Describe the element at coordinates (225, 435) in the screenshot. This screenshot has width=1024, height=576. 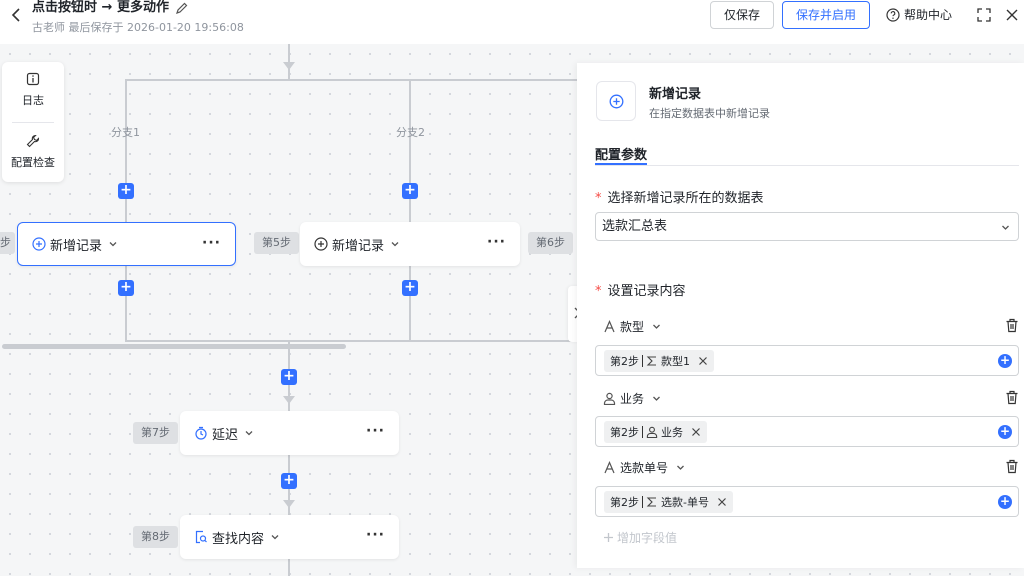
I see `node-label: 延迟` at that location.